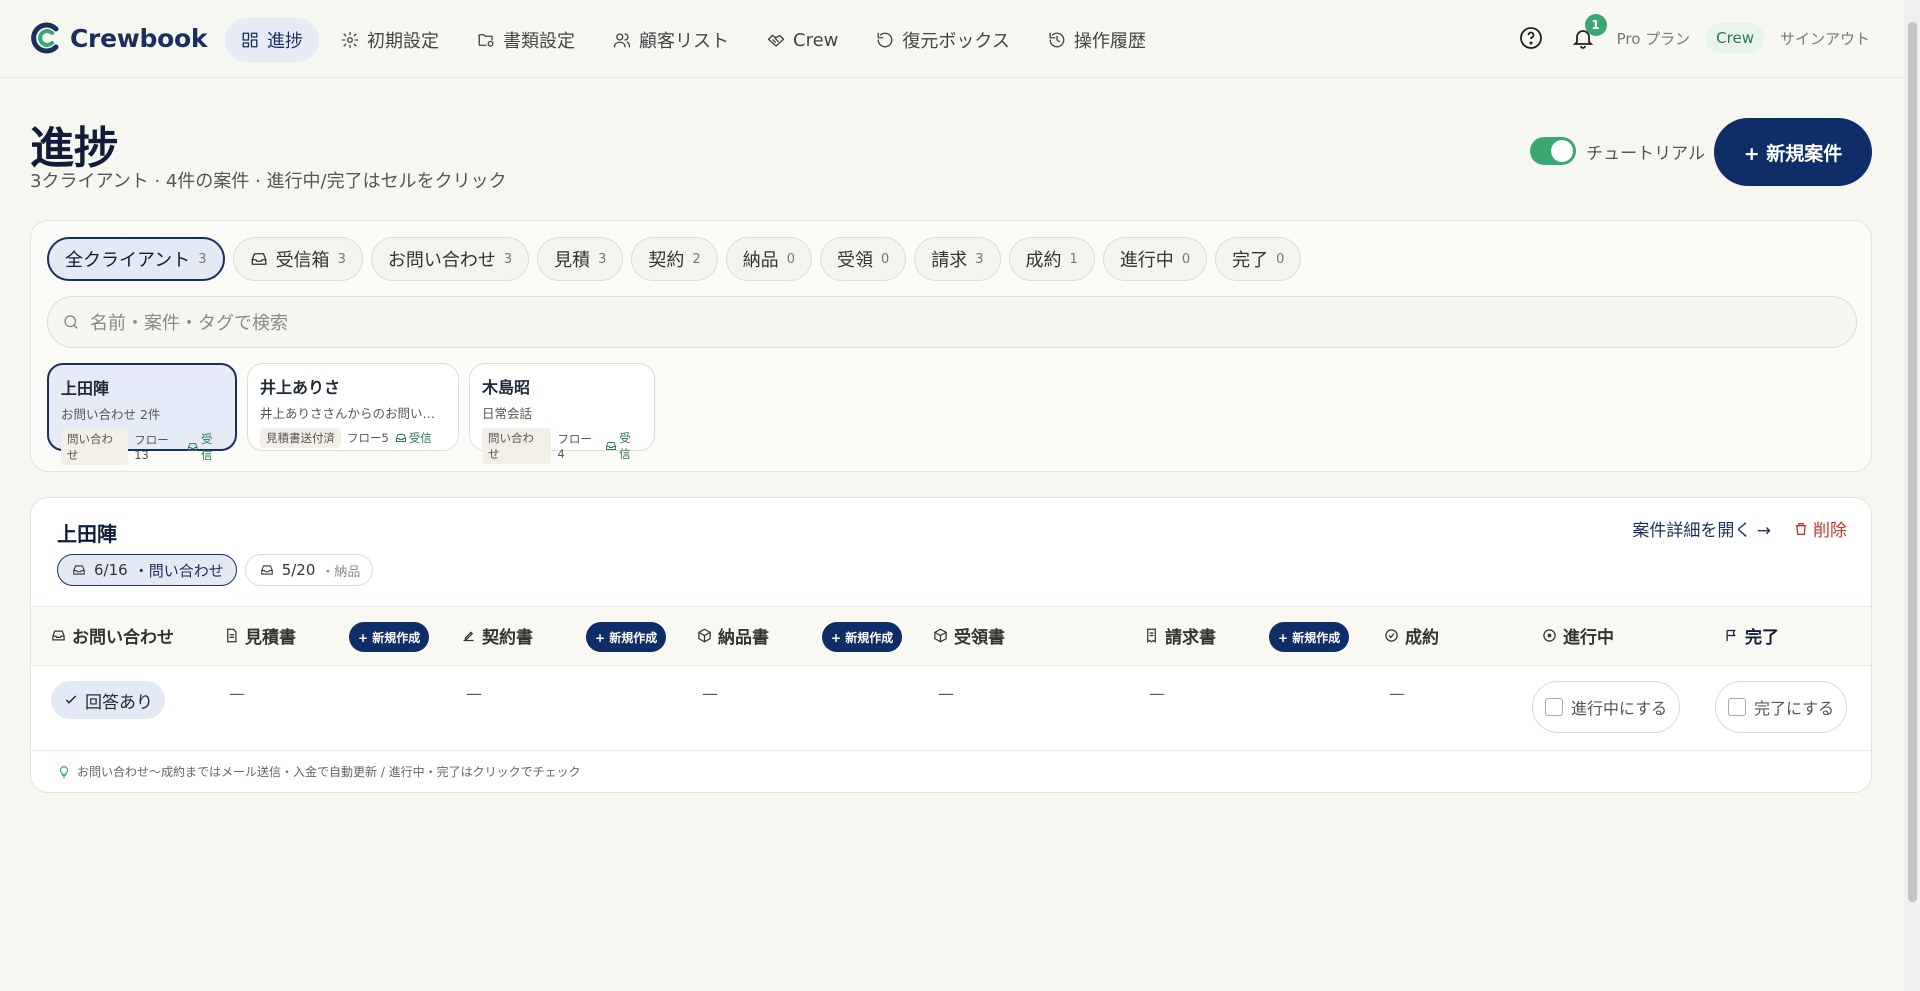 Image resolution: width=1920 pixels, height=991 pixels. I want to click on filter-chip-inquiry: お問い合わせ 3, so click(450, 259).